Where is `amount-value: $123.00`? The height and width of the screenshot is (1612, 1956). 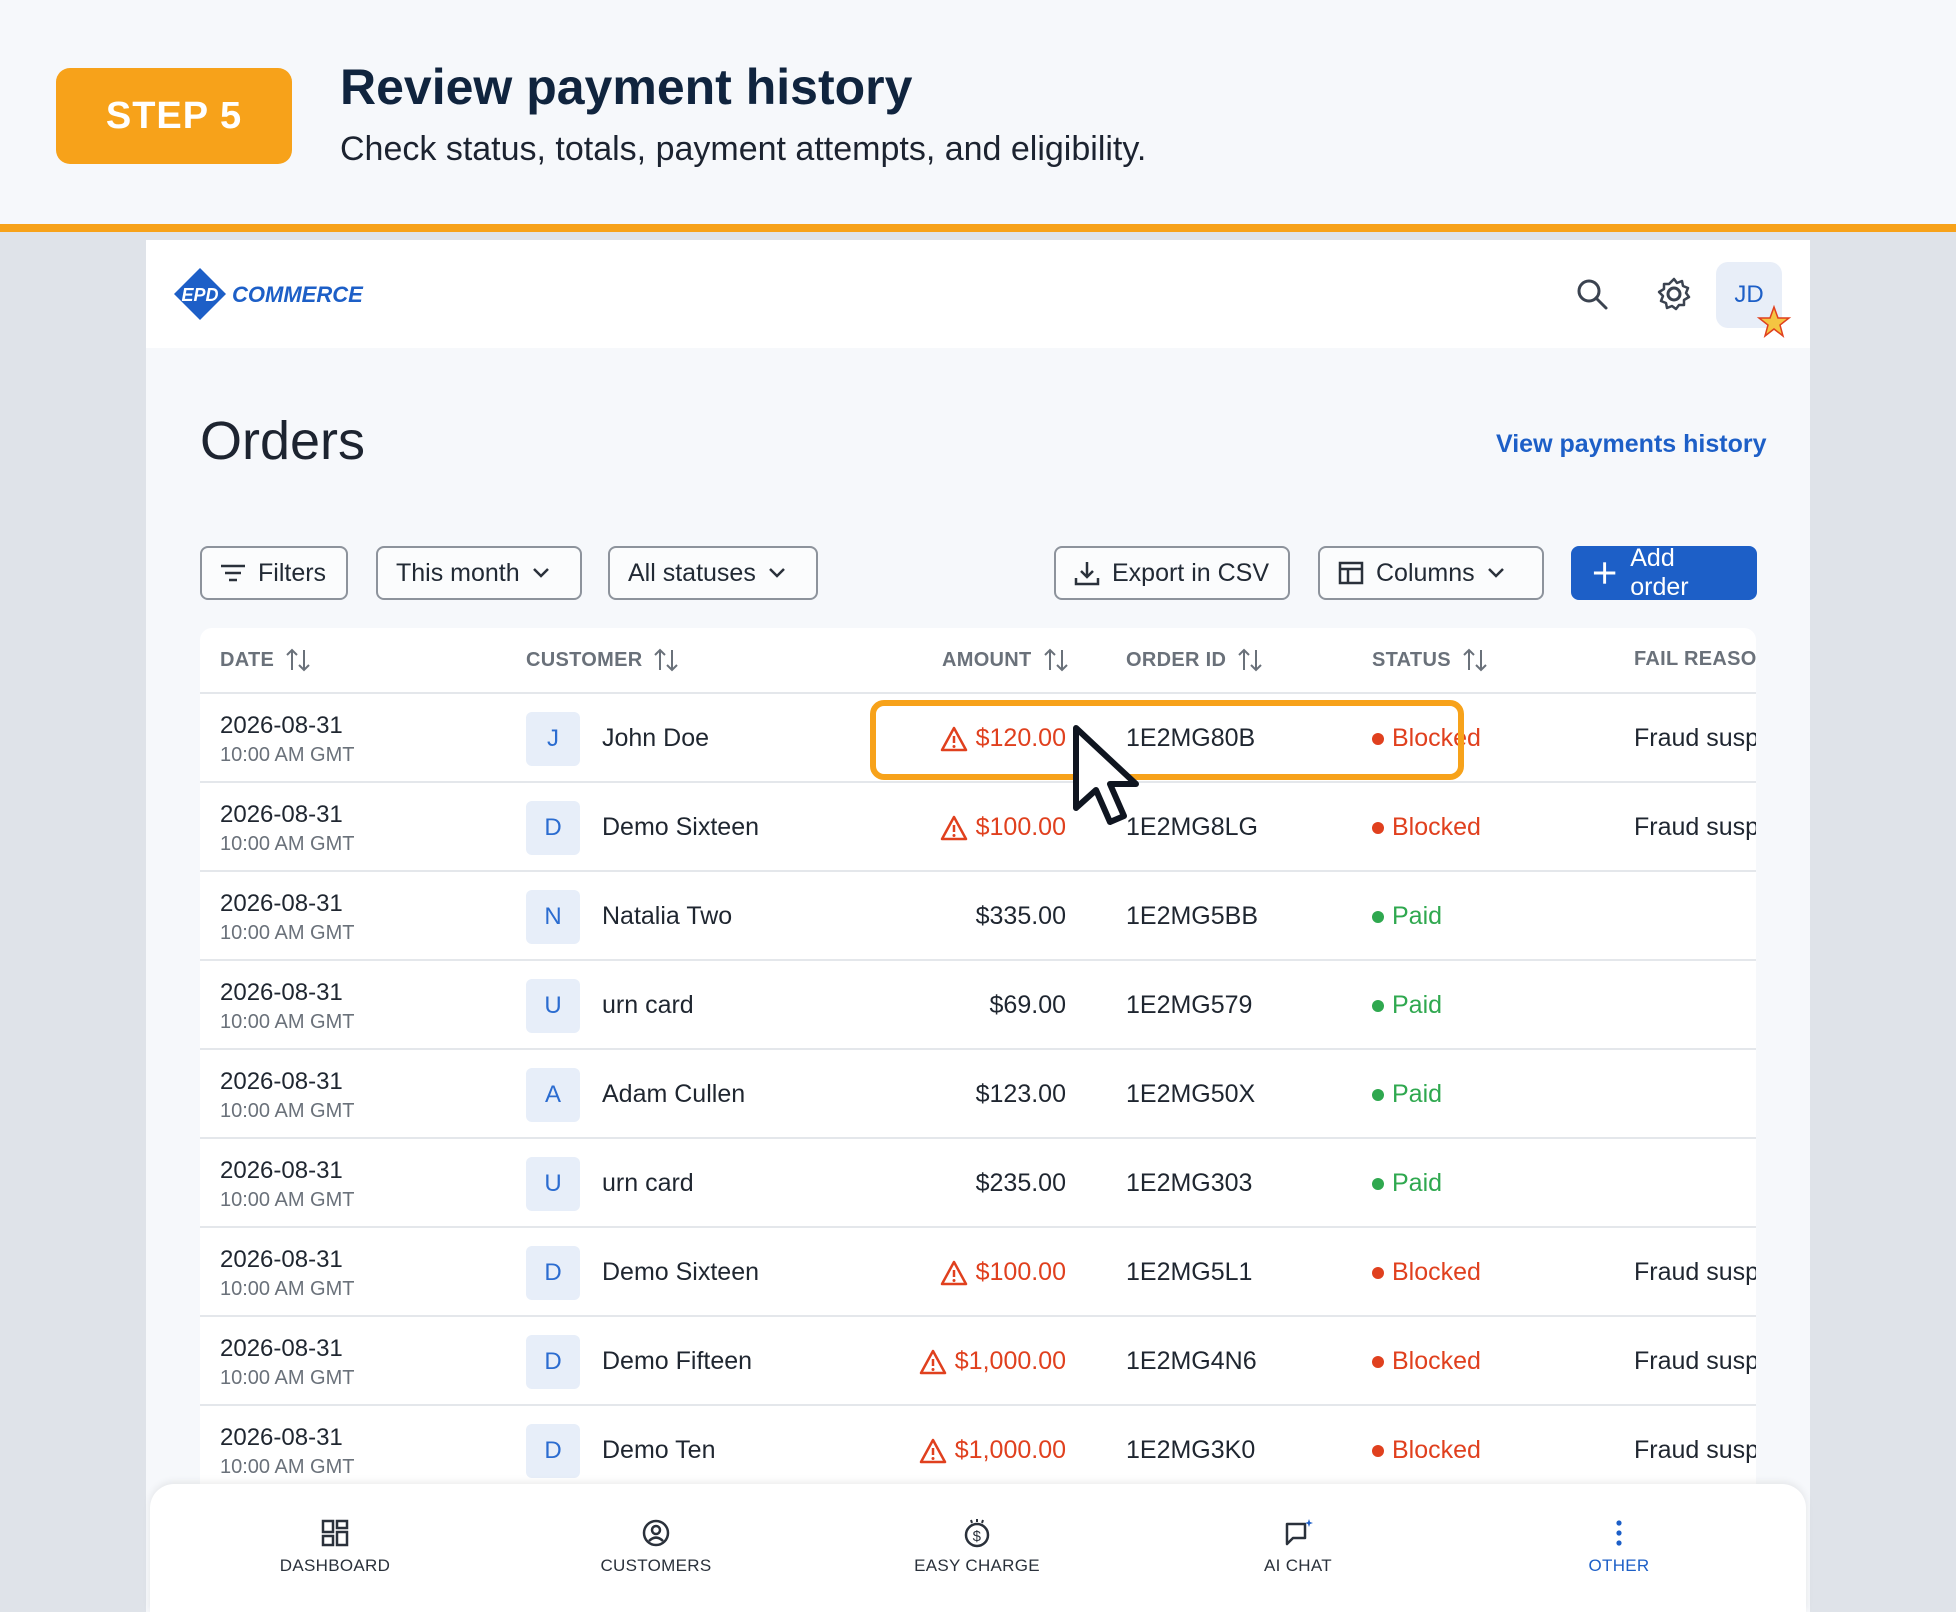
amount-value: $123.00 is located at coordinates (1020, 1094).